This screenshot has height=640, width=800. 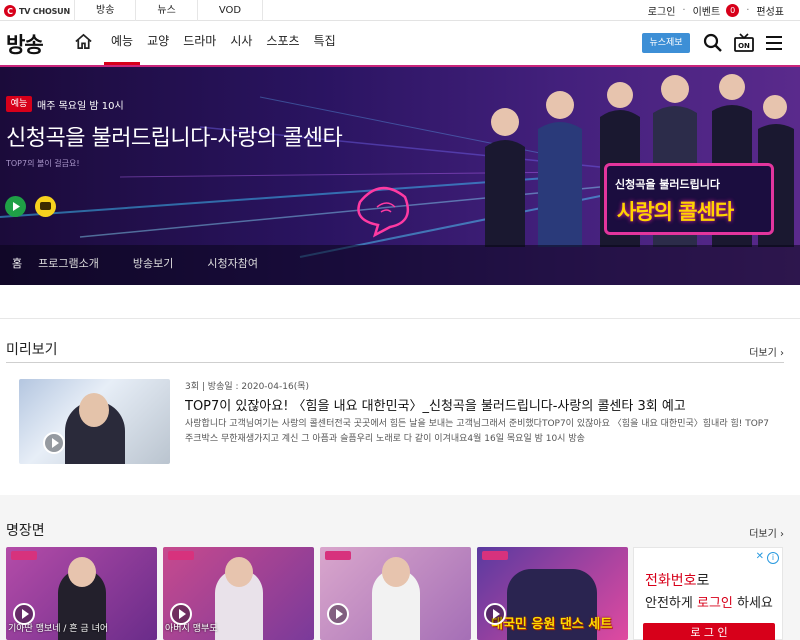 I want to click on utility-bar: C TV CHOSUN 방송 뉴스 VOD 로그인 · 이벤트 0 · 편성표, so click(x=400, y=10).